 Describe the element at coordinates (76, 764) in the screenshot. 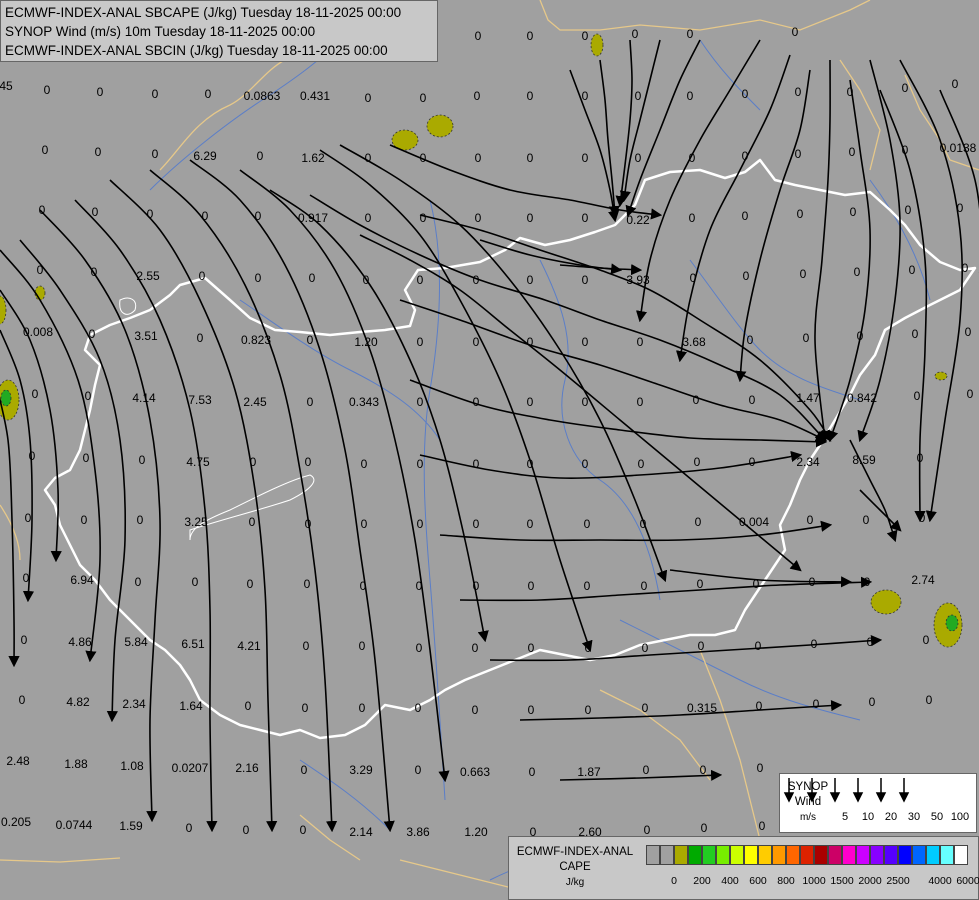

I see `cape-value-label: 1.88` at that location.